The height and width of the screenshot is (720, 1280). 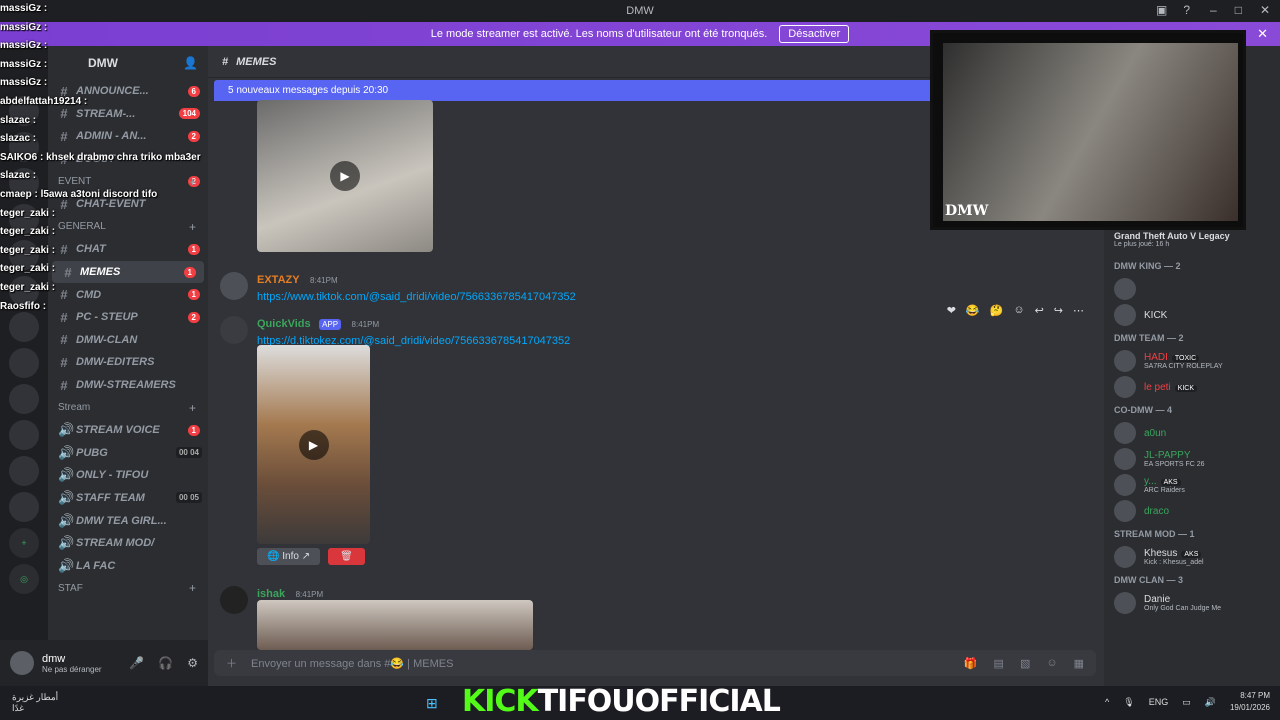 What do you see at coordinates (128, 272) in the screenshot?
I see `channel-item: # MEMES 1` at bounding box center [128, 272].